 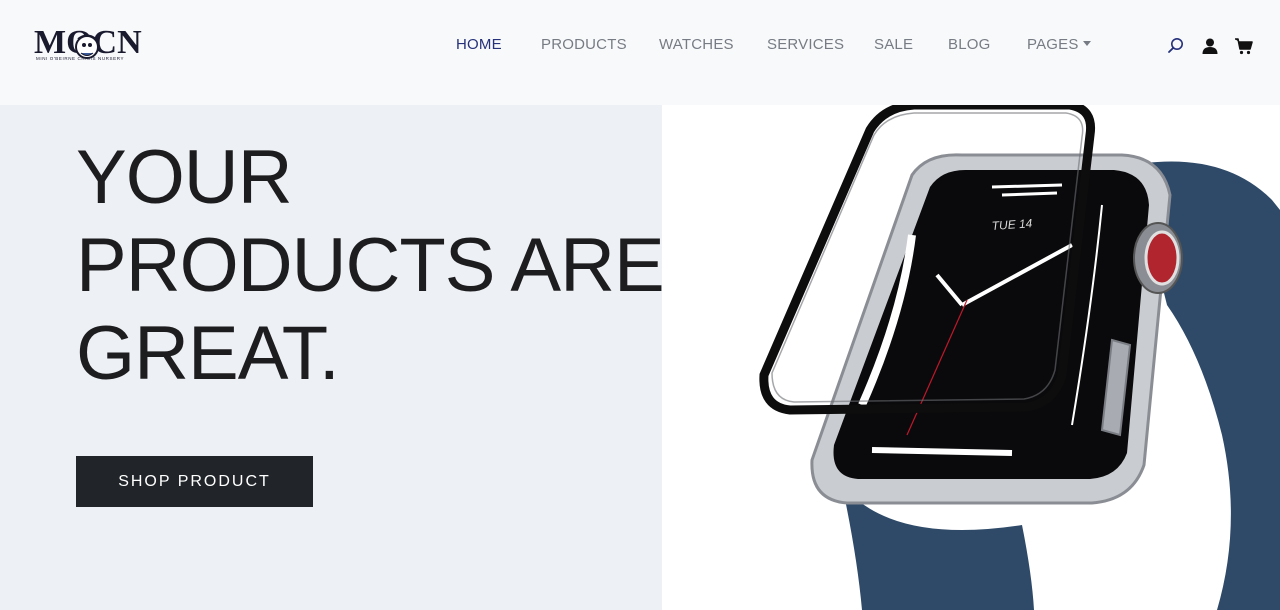 I want to click on nav-blog: BLOG, so click(x=969, y=45).